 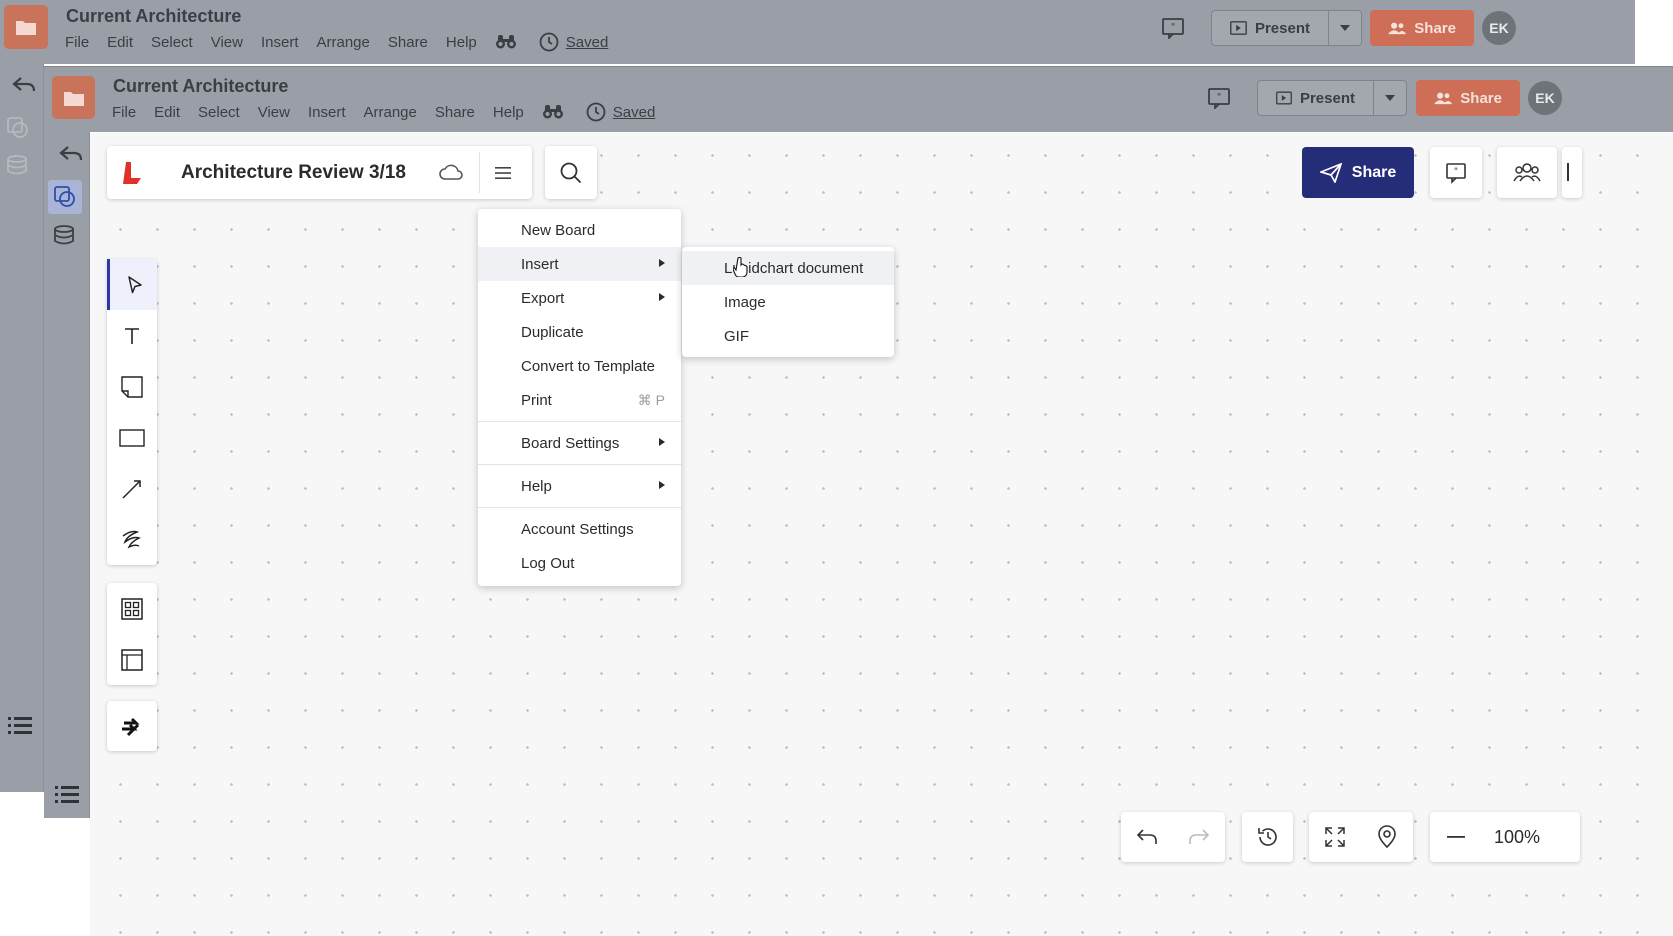 I want to click on inner-menu-file: File, so click(x=124, y=112).